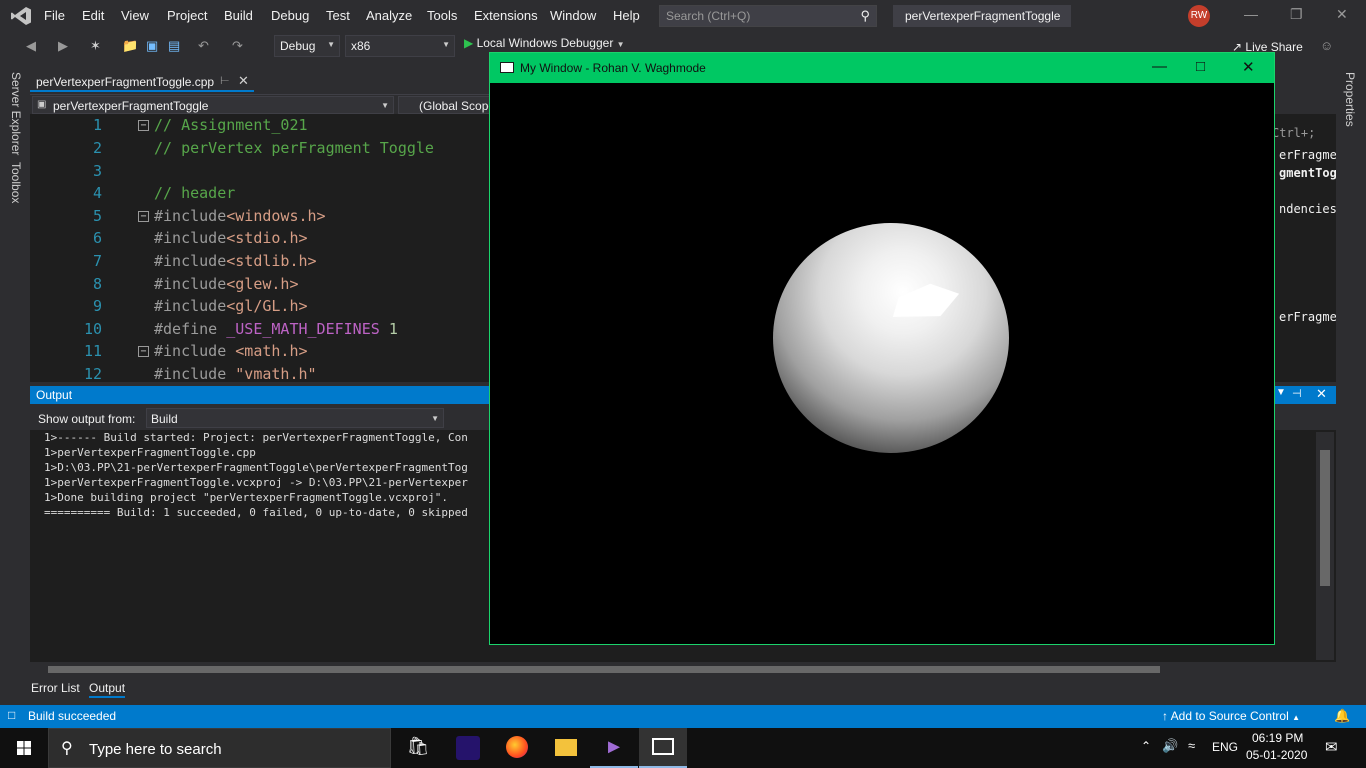 The width and height of the screenshot is (1366, 768). What do you see at coordinates (1296, 14) in the screenshot?
I see `restore-icon: ❐` at bounding box center [1296, 14].